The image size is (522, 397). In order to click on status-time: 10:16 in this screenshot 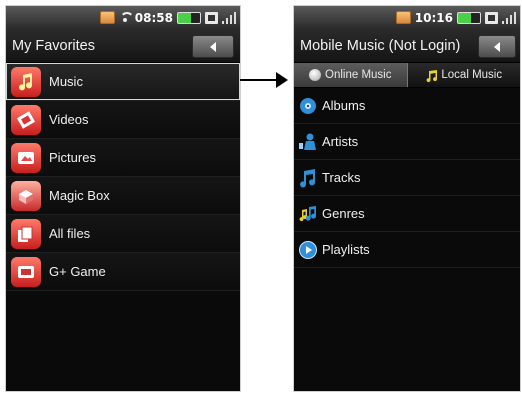, I will do `click(433, 17)`.